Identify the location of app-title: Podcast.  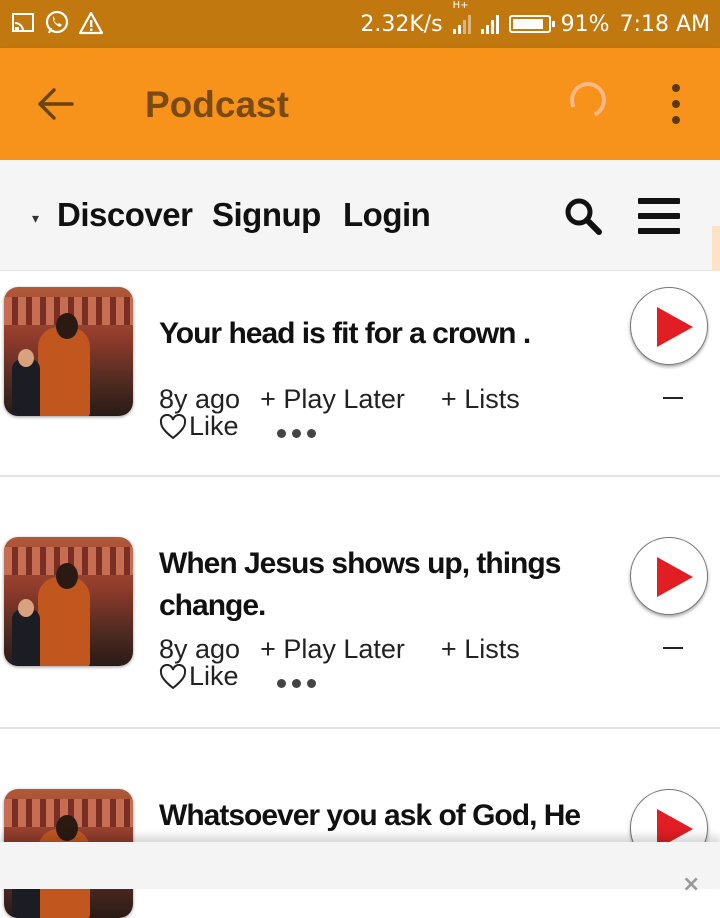
(217, 104).